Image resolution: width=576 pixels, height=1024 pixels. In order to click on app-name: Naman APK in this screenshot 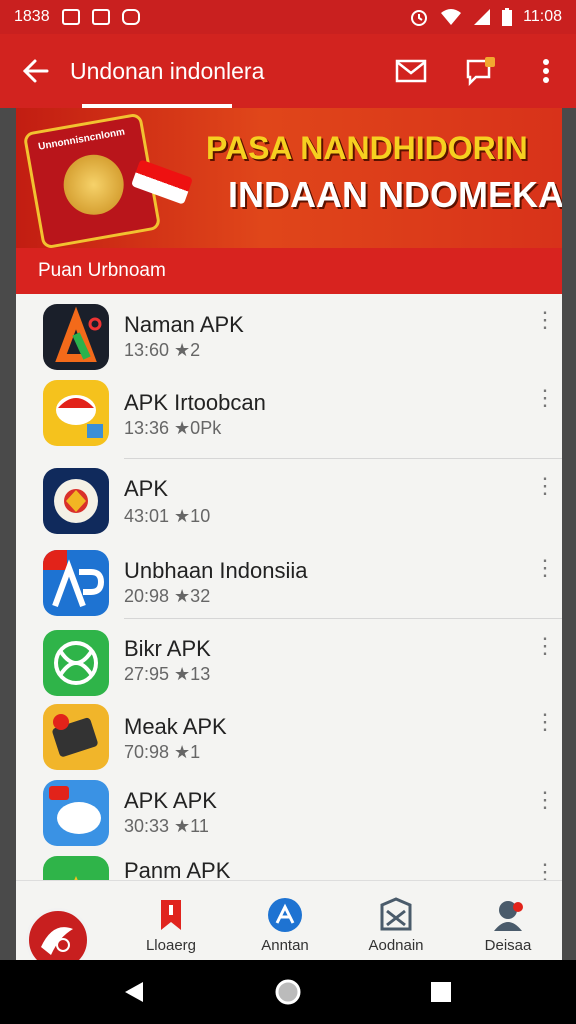, I will do `click(184, 324)`.